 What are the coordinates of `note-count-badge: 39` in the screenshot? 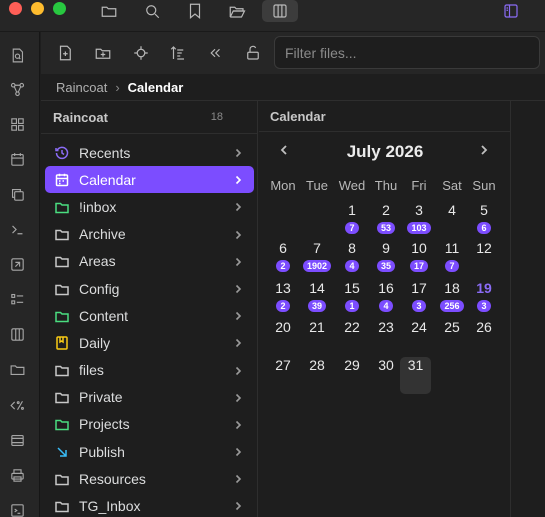 It's located at (316, 306).